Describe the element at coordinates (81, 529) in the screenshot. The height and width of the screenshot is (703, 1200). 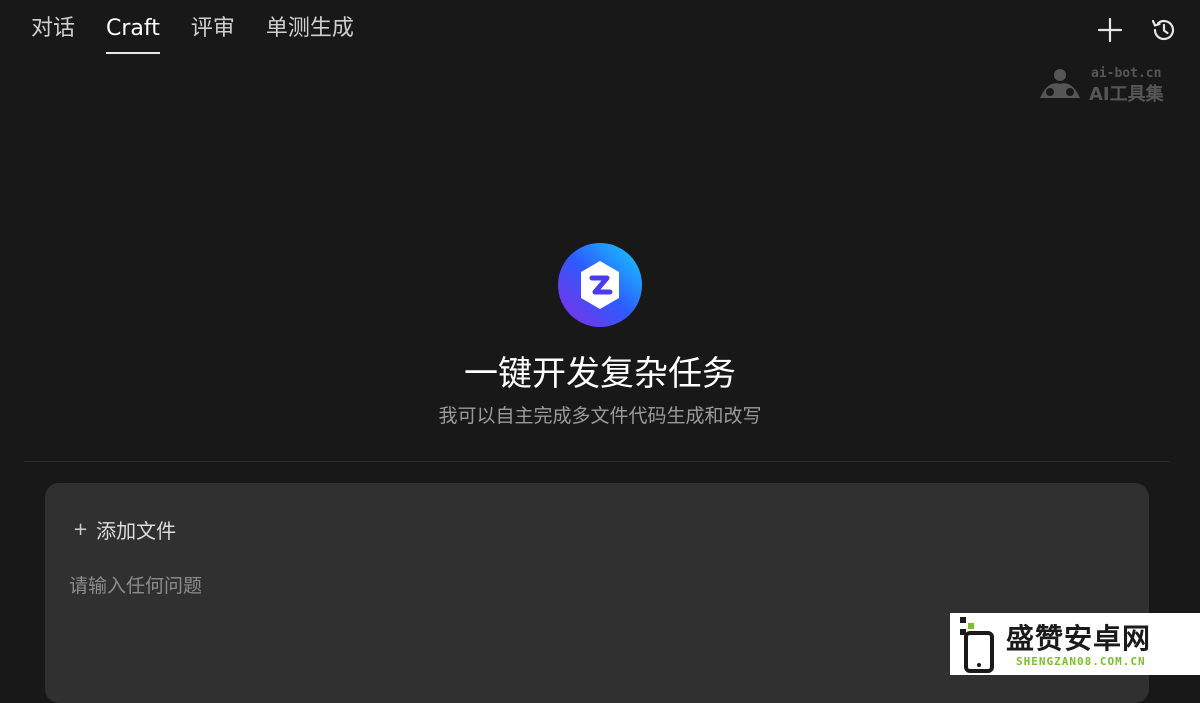
I see `add-icon: +` at that location.